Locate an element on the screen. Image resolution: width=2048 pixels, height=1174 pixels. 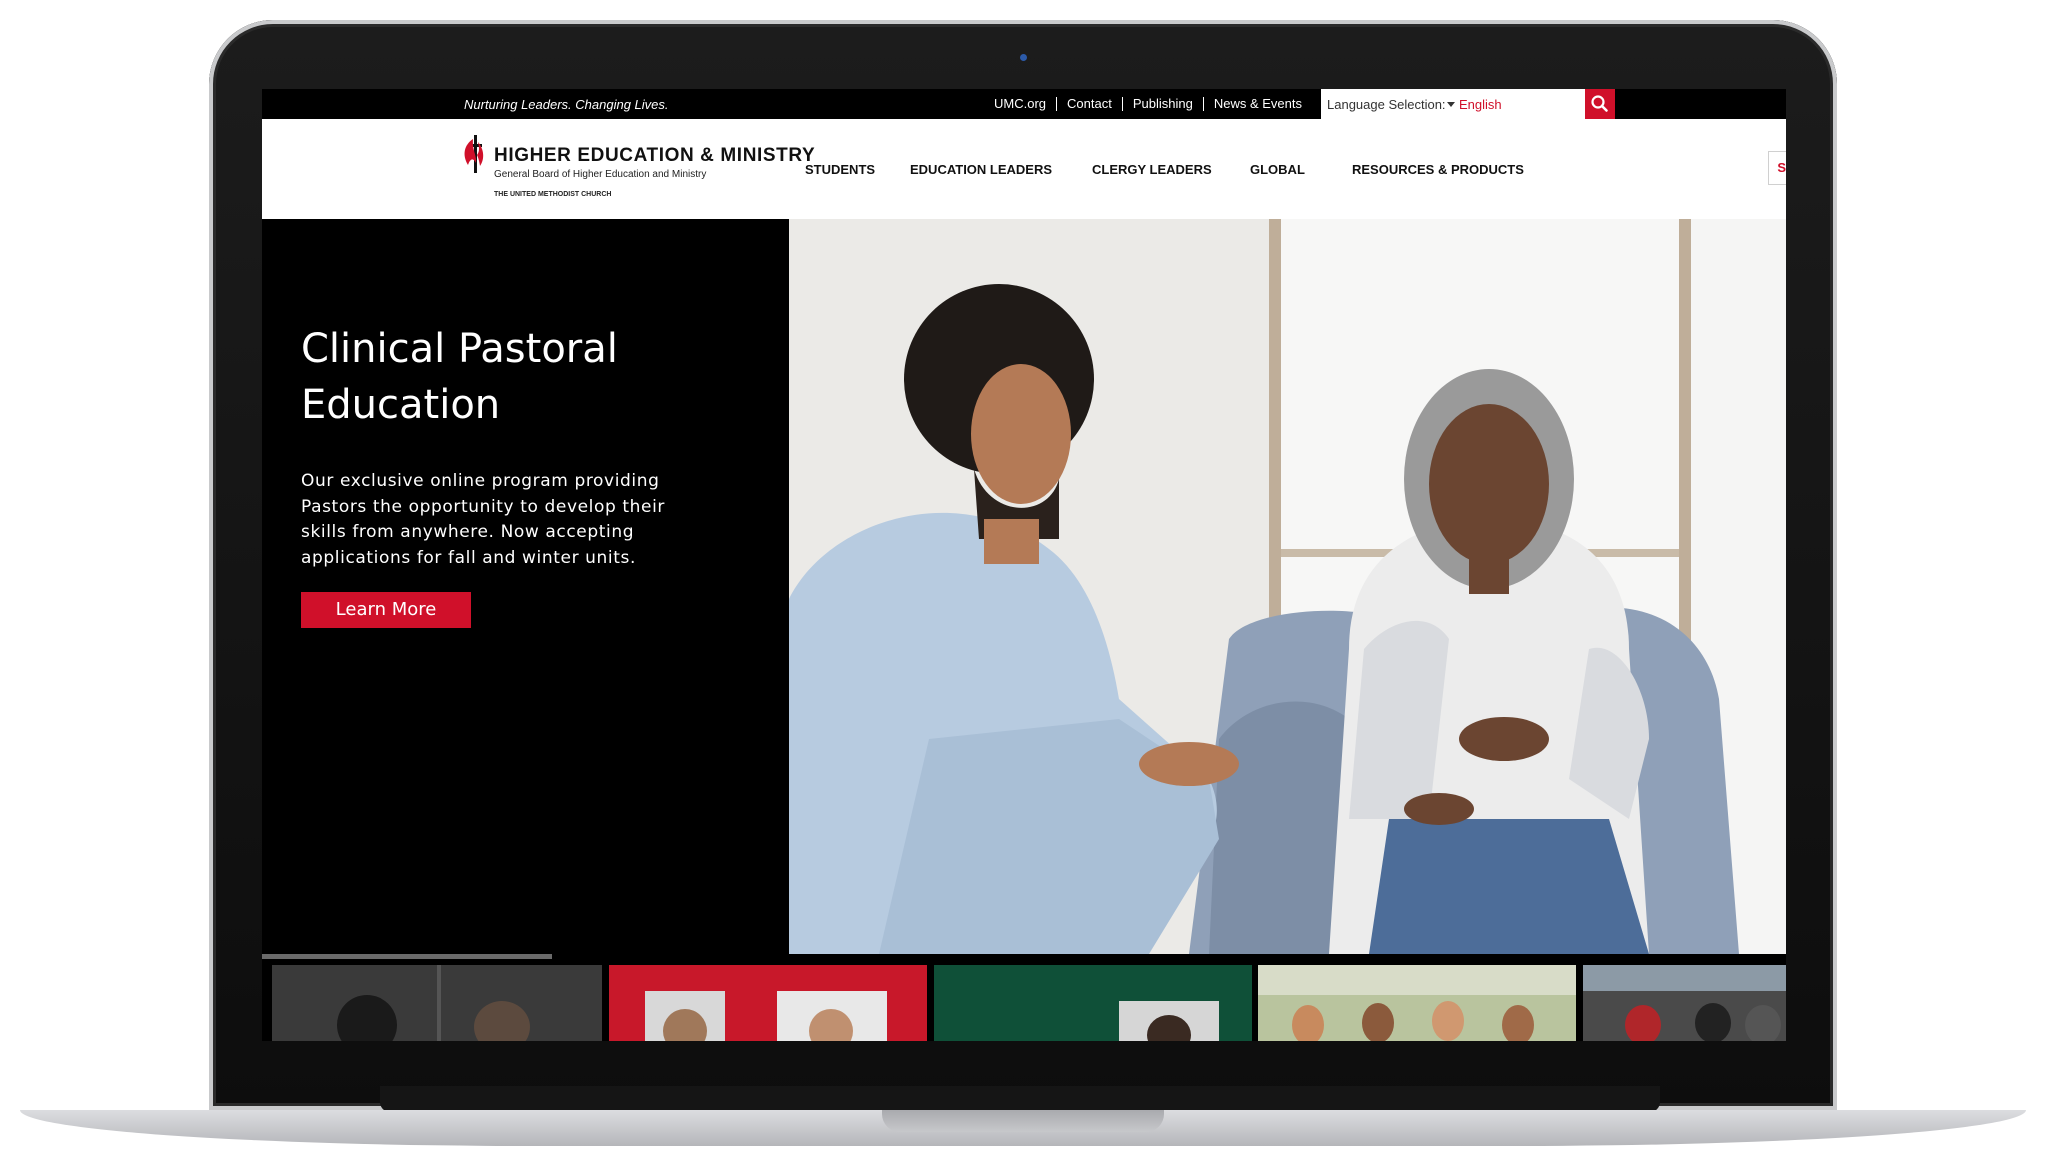
search-icon is located at coordinates (1599, 103).